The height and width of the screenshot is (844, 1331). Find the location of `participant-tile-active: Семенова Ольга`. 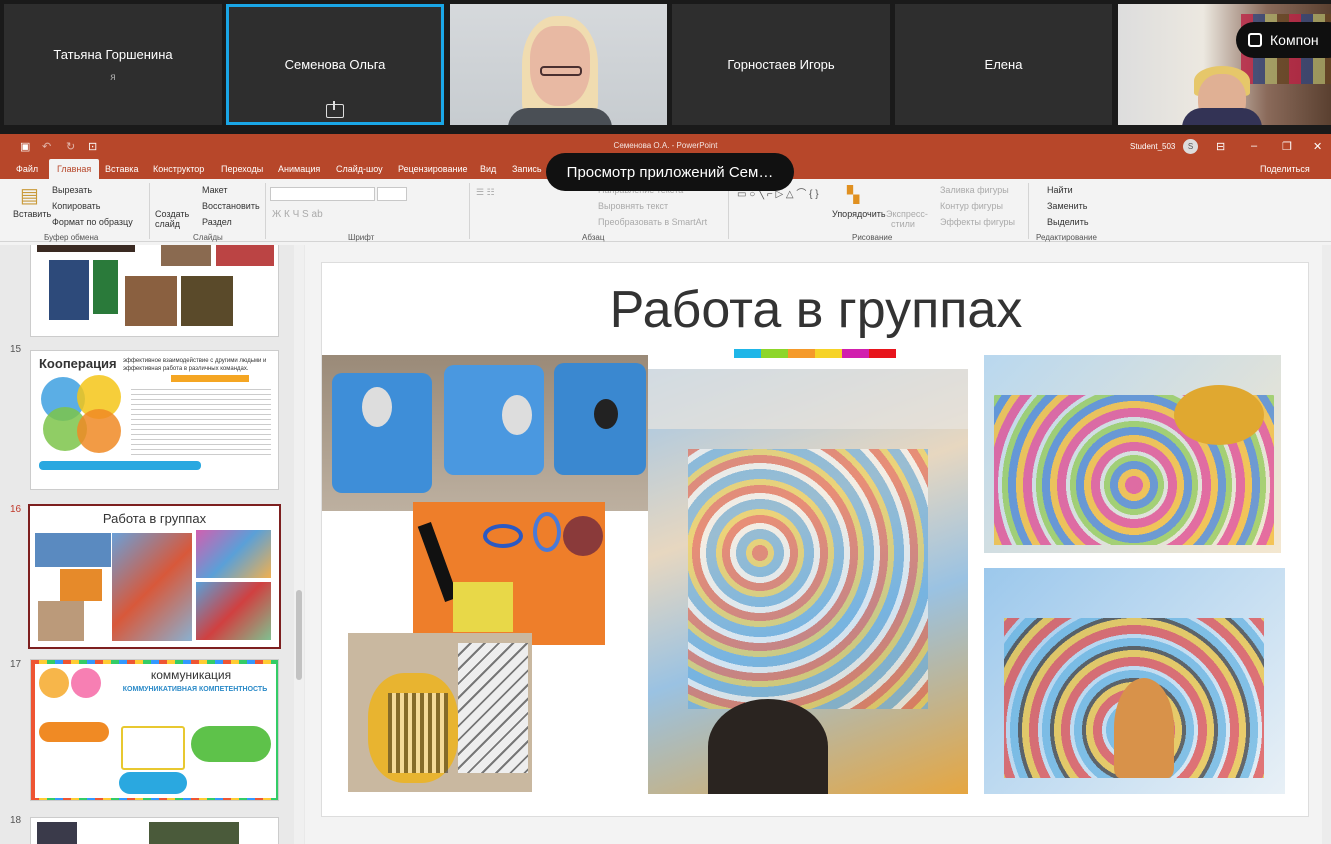

participant-tile-active: Семенова Ольга is located at coordinates (335, 64).